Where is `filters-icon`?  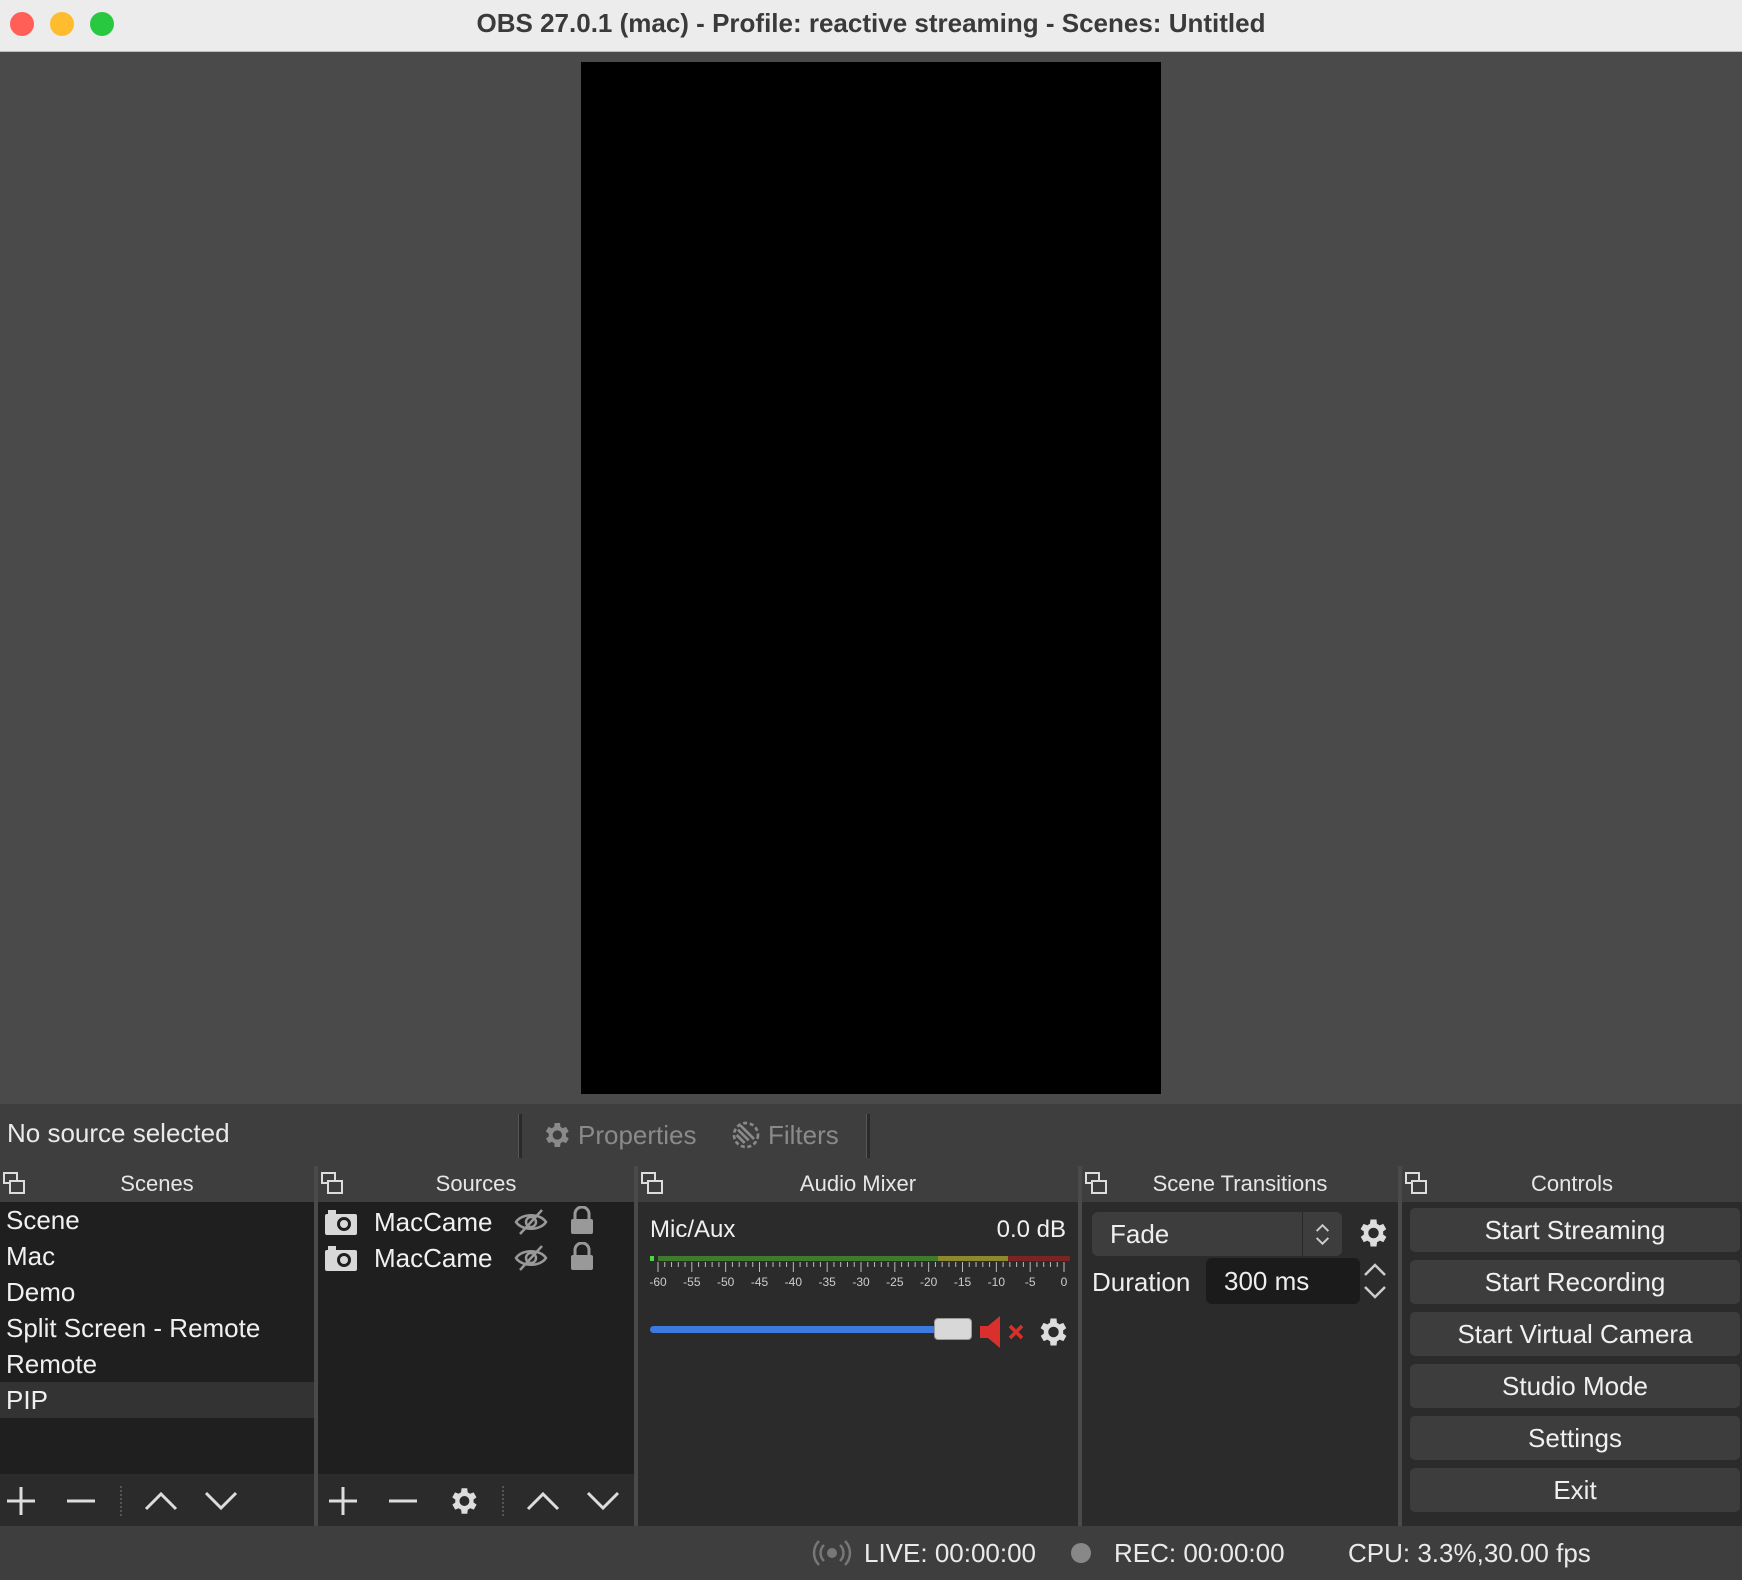
filters-icon is located at coordinates (746, 1135).